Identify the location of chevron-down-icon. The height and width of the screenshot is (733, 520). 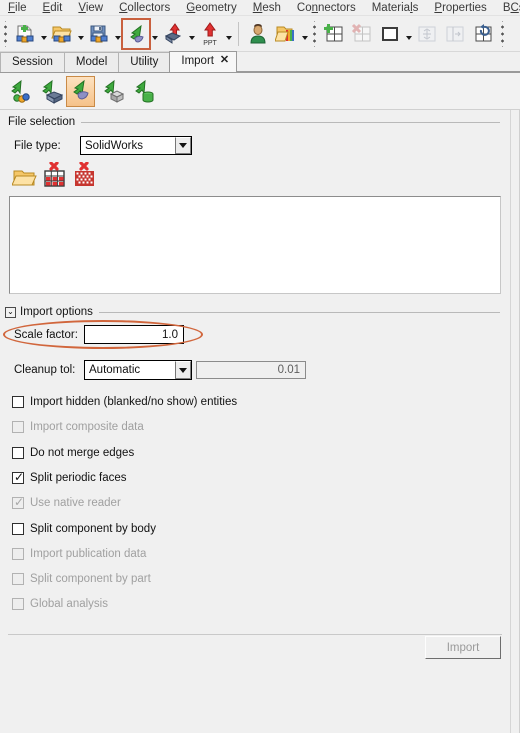
(183, 145).